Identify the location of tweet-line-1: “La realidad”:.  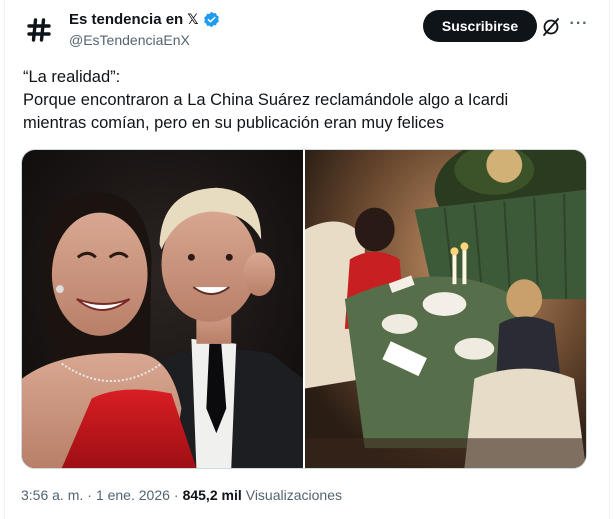
(72, 77).